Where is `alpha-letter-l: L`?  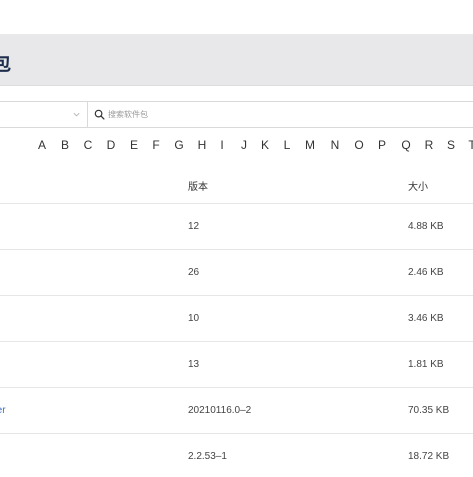
alpha-letter-l: L is located at coordinates (287, 145).